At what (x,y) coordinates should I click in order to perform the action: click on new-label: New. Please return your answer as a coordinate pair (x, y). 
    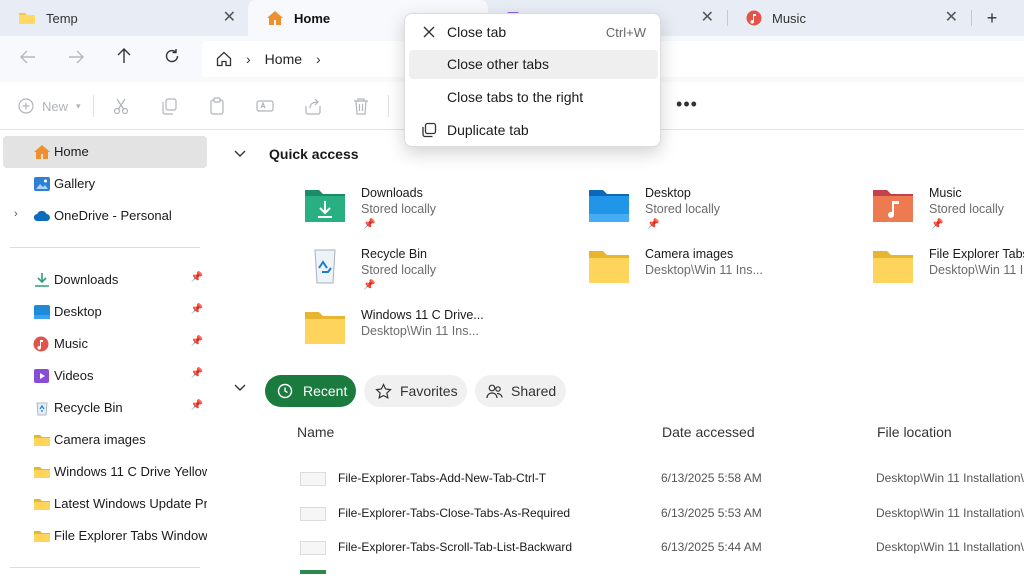
    Looking at the image, I should click on (55, 106).